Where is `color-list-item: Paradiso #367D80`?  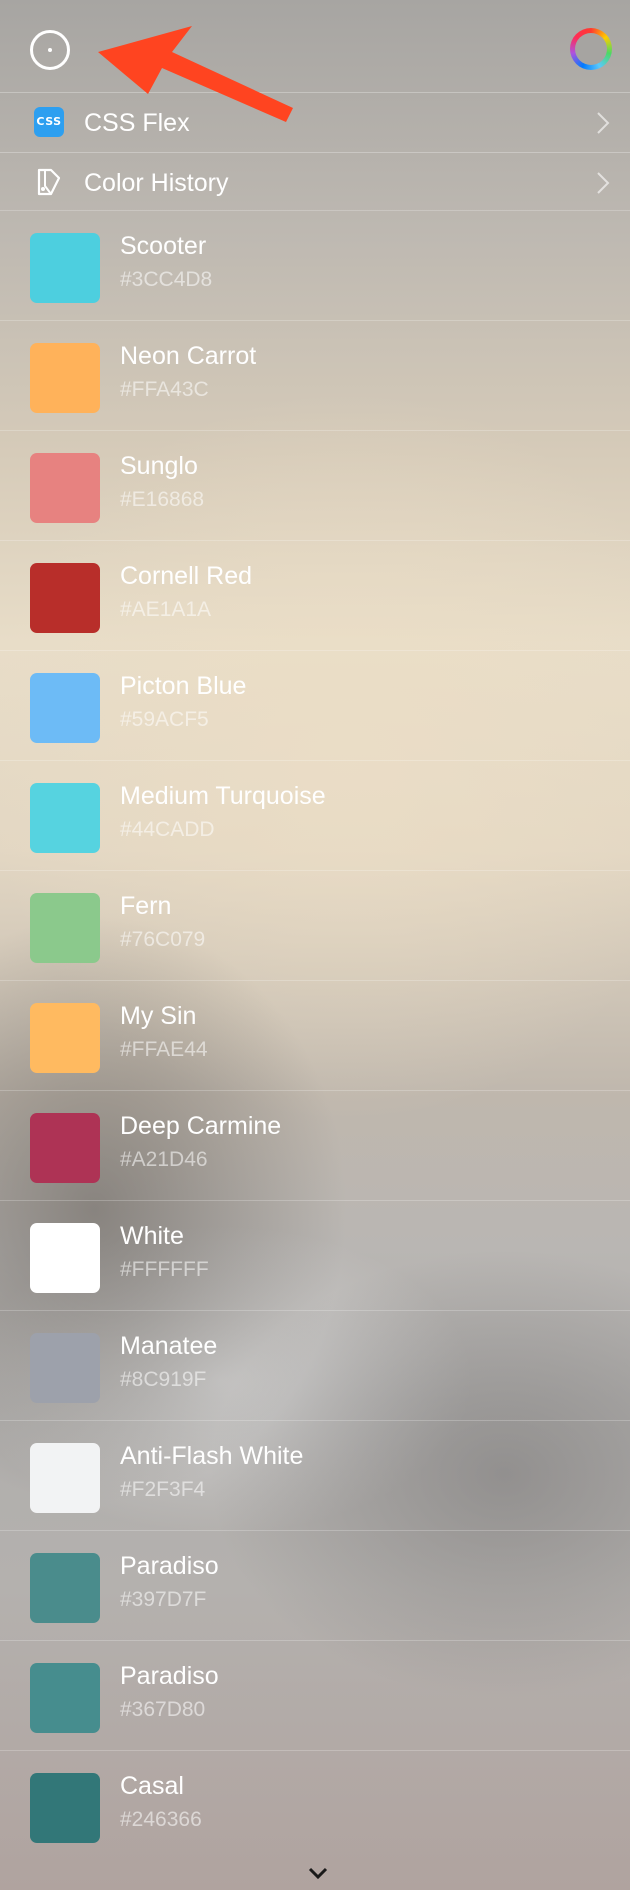
color-list-item: Paradiso #367D80 is located at coordinates (315, 1695).